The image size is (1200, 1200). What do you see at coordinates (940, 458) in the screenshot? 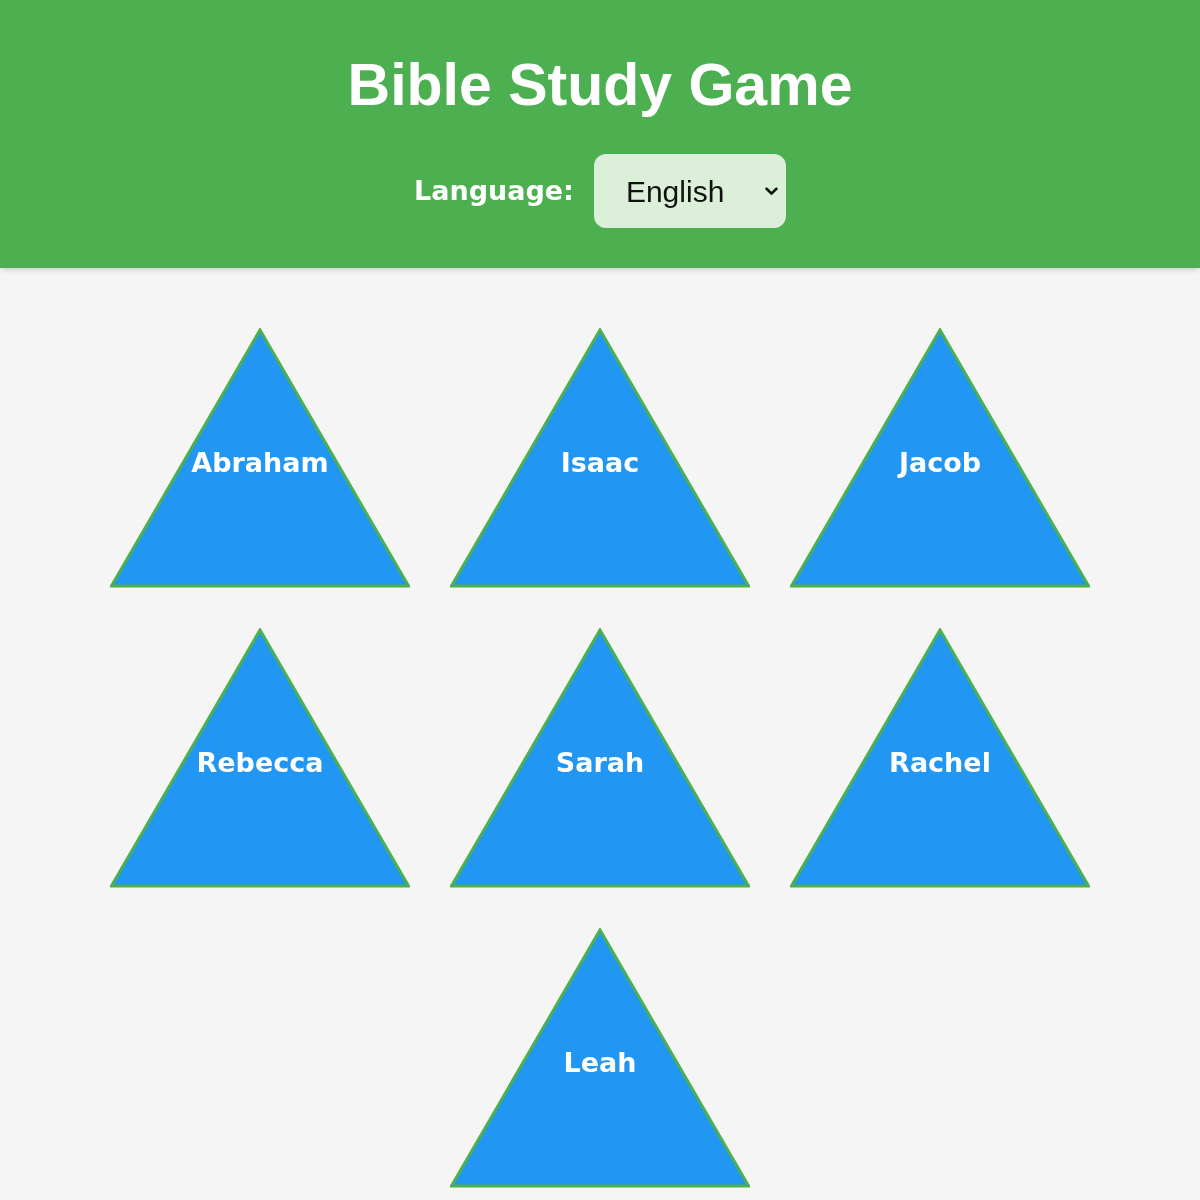
I see `triangle-card: Jacob` at bounding box center [940, 458].